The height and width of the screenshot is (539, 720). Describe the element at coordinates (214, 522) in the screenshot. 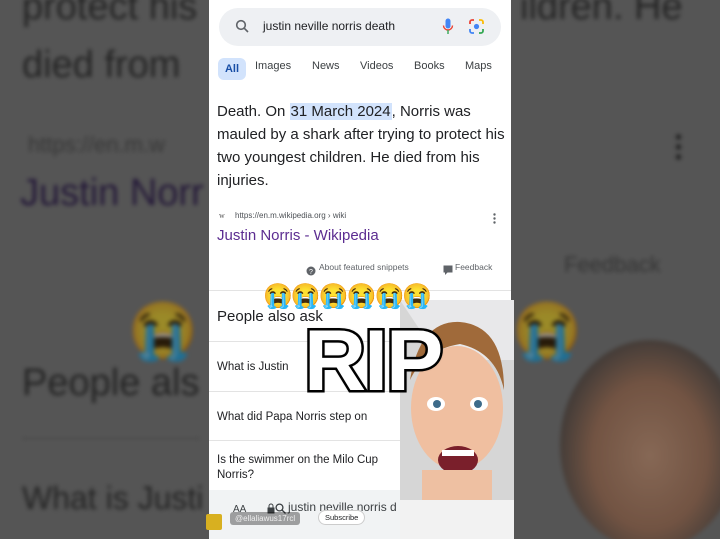

I see `channel-avatar` at that location.